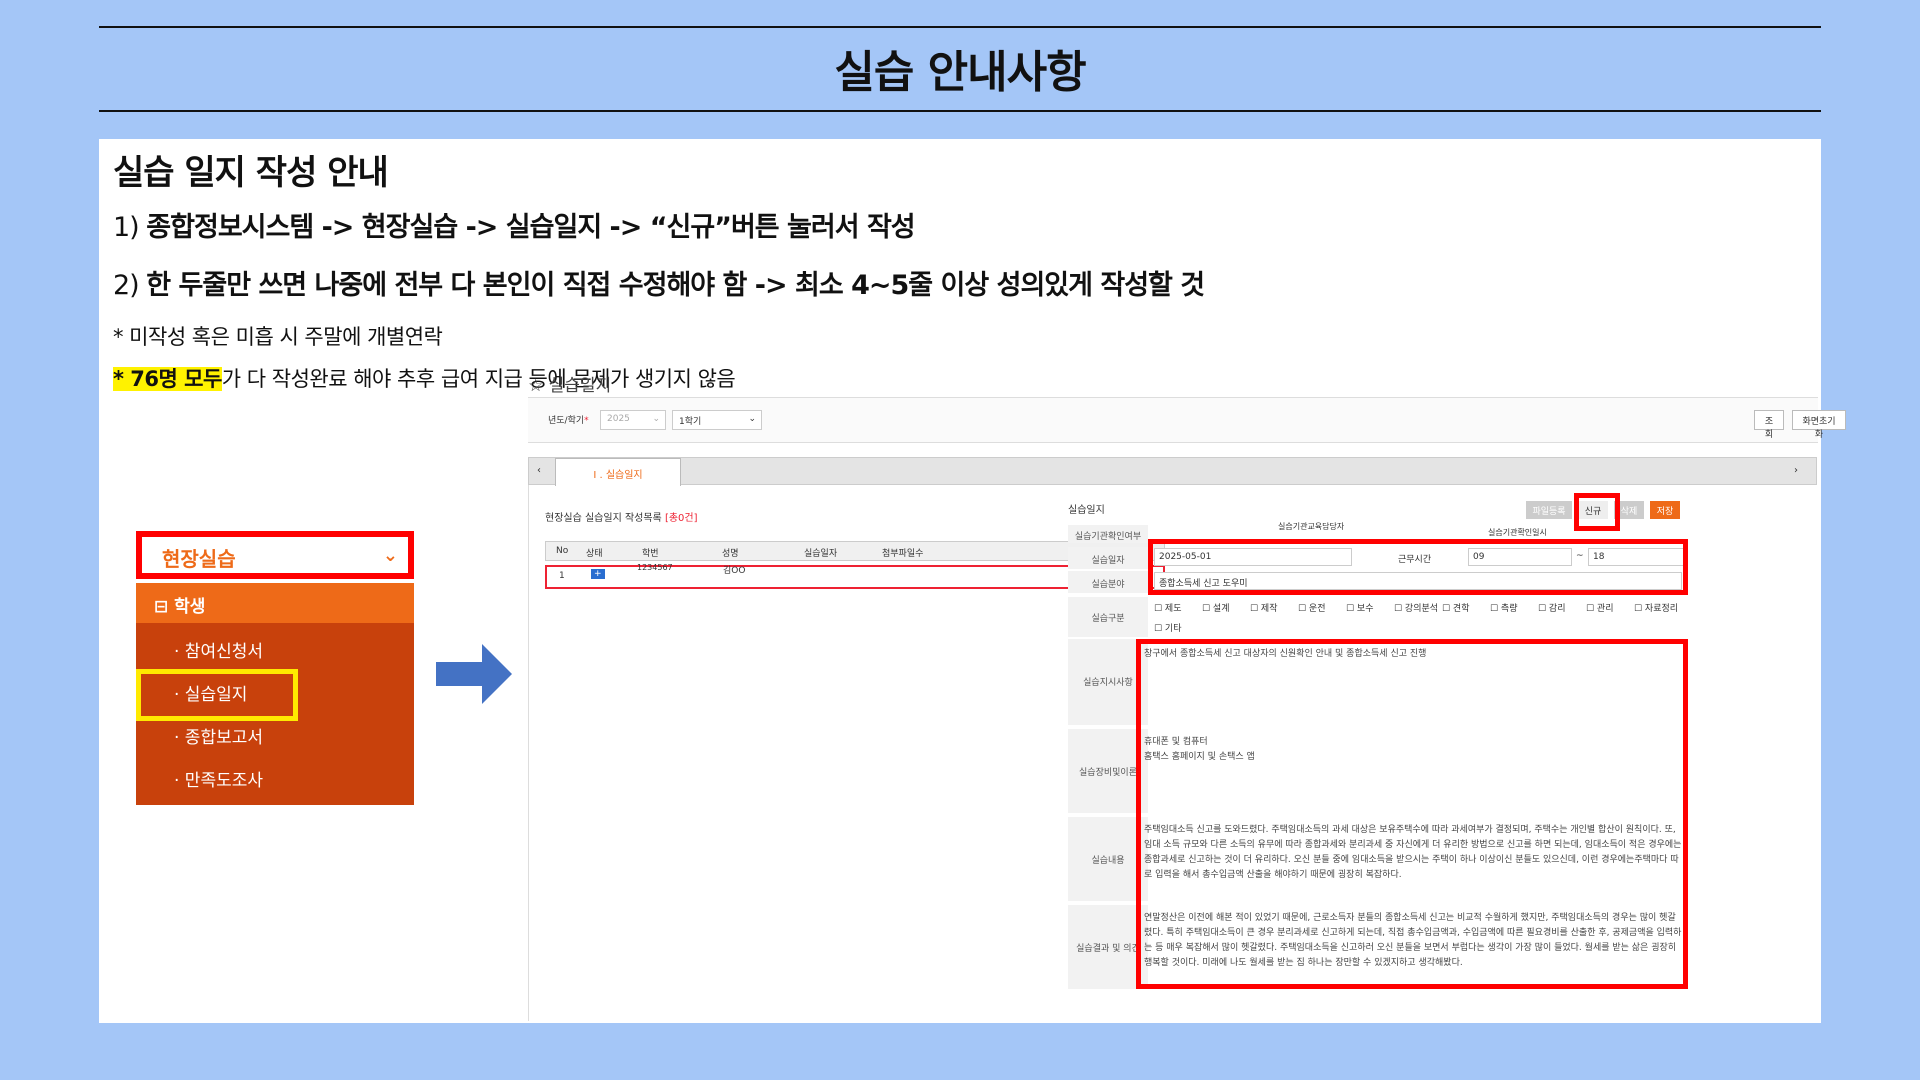  I want to click on slide-title: 실습 안내사항, so click(960, 72).